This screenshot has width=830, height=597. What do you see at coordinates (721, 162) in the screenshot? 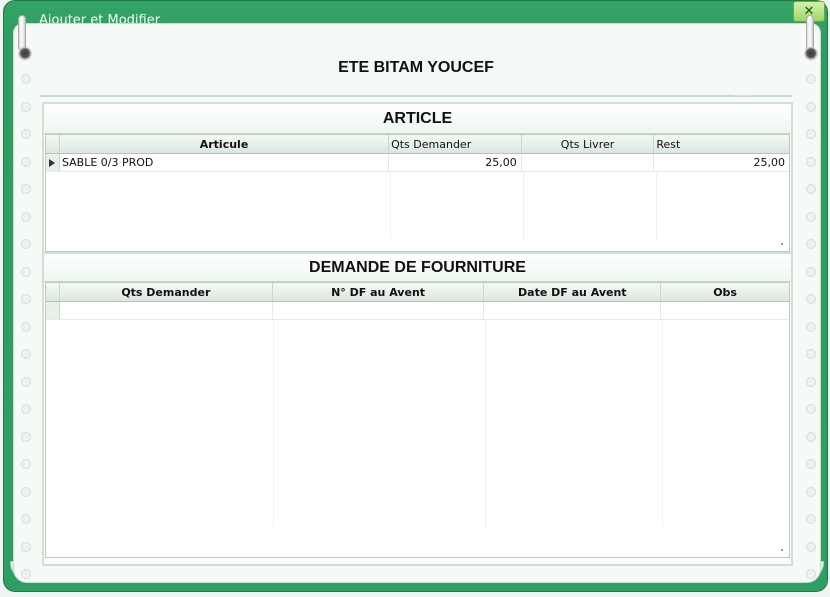
I see `cell-rest: 25,00` at bounding box center [721, 162].